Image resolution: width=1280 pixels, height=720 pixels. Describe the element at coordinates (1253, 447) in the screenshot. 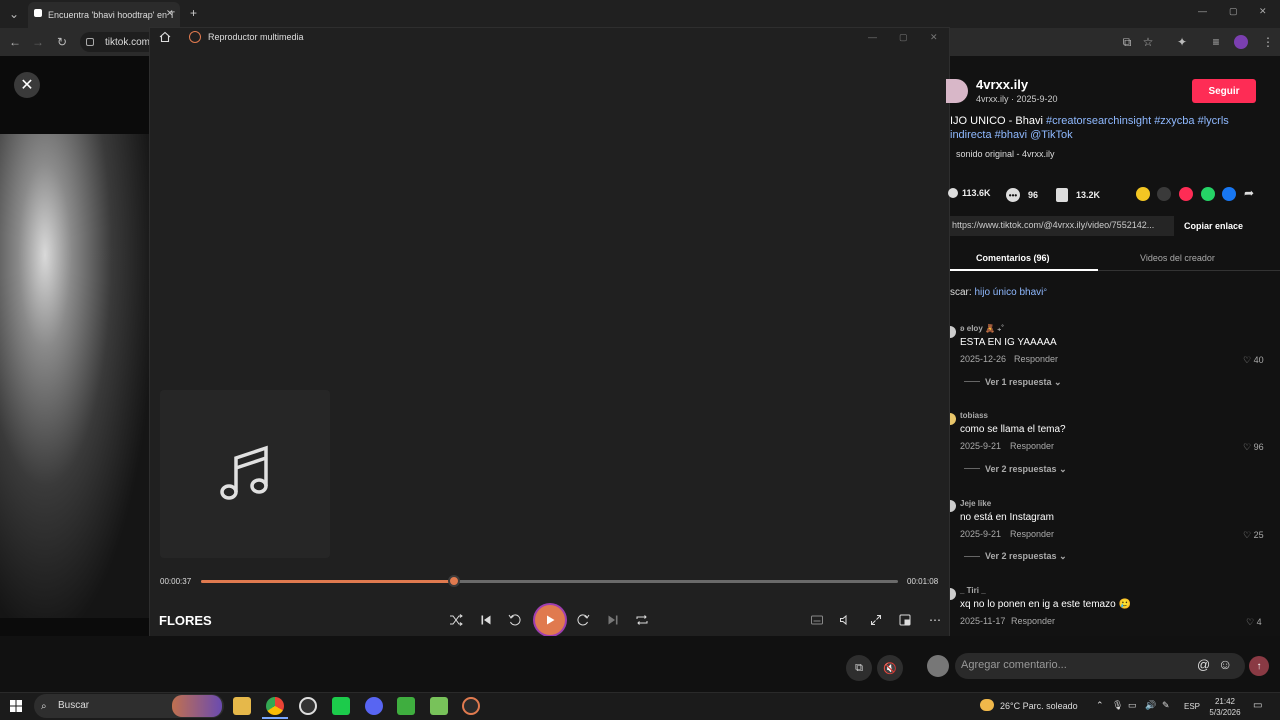

I see `comment-like: ♡ 96` at that location.